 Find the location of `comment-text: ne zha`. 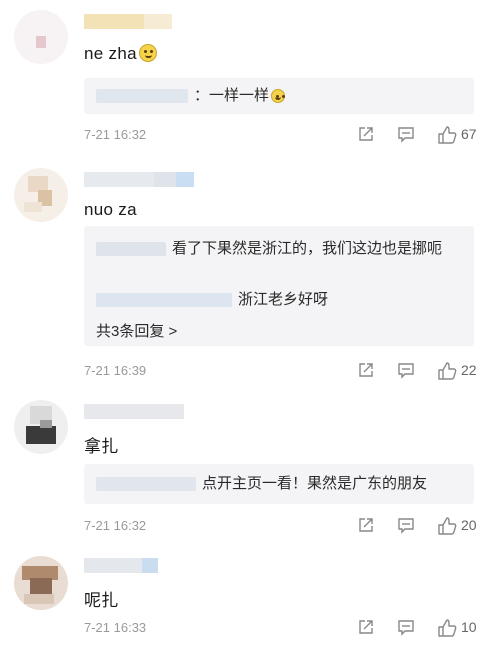

comment-text: ne zha is located at coordinates (120, 54).